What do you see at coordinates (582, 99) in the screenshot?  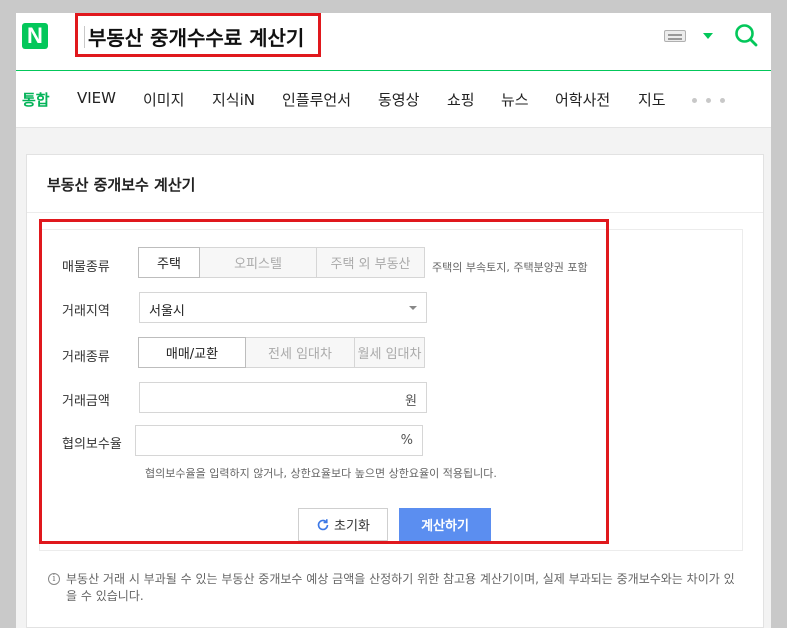 I see `tab-dictionary: 어학사전` at bounding box center [582, 99].